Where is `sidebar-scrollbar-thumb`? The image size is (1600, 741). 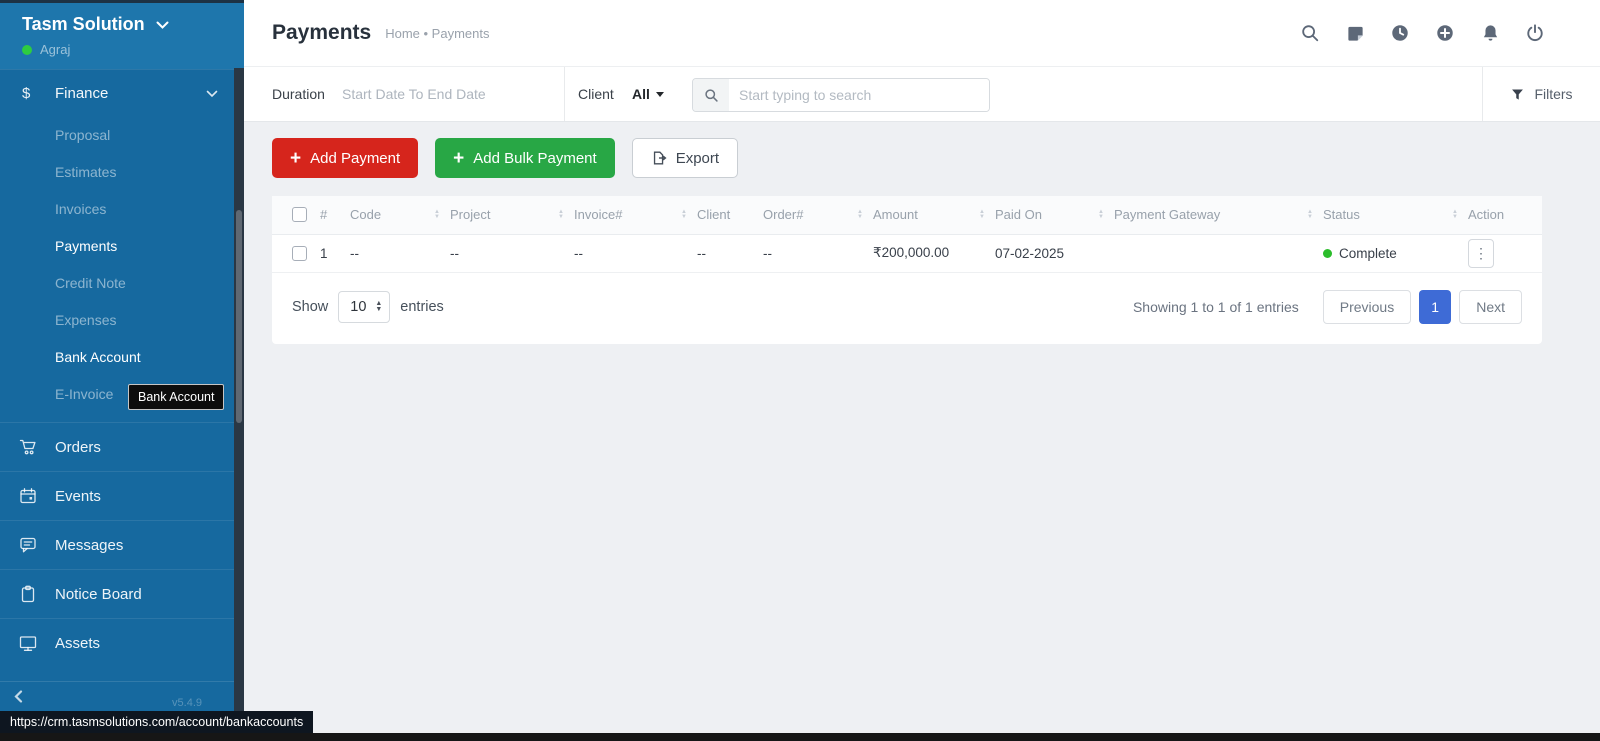
sidebar-scrollbar-thumb is located at coordinates (239, 316).